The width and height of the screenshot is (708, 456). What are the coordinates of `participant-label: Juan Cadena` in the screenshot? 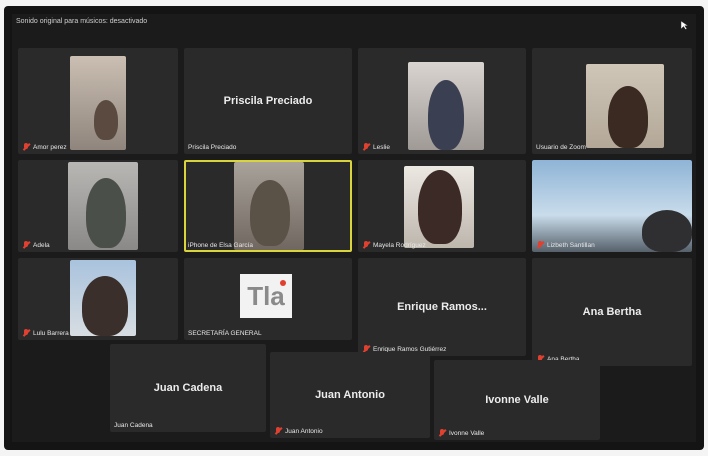 It's located at (133, 425).